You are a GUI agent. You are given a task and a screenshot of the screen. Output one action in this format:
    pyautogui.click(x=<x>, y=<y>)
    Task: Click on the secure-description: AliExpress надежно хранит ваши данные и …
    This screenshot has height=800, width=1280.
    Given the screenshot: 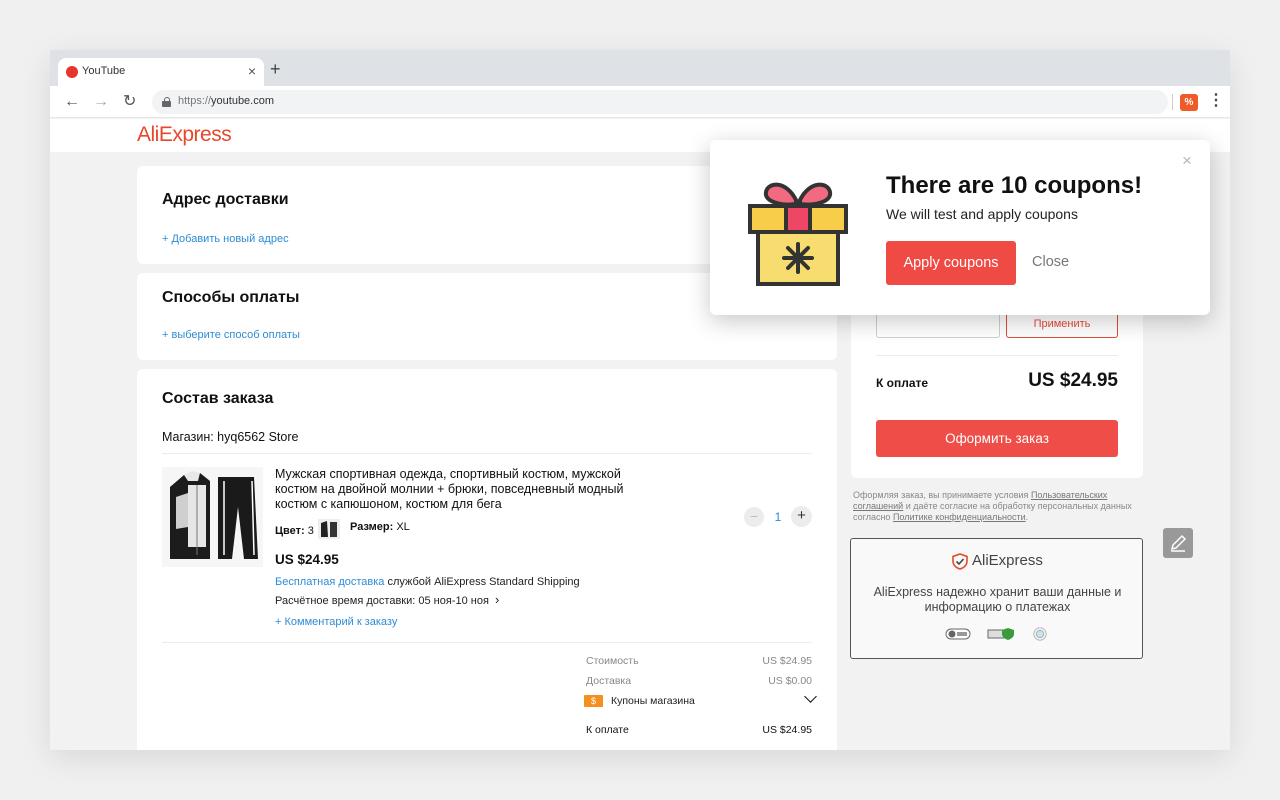 What is the action you would take?
    pyautogui.click(x=997, y=599)
    